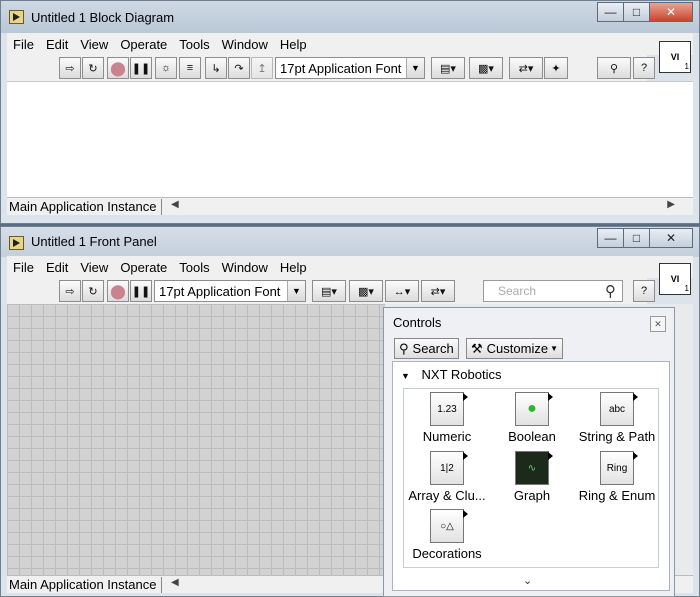  What do you see at coordinates (553, 291) in the screenshot?
I see `search-input: Search ⚲` at bounding box center [553, 291].